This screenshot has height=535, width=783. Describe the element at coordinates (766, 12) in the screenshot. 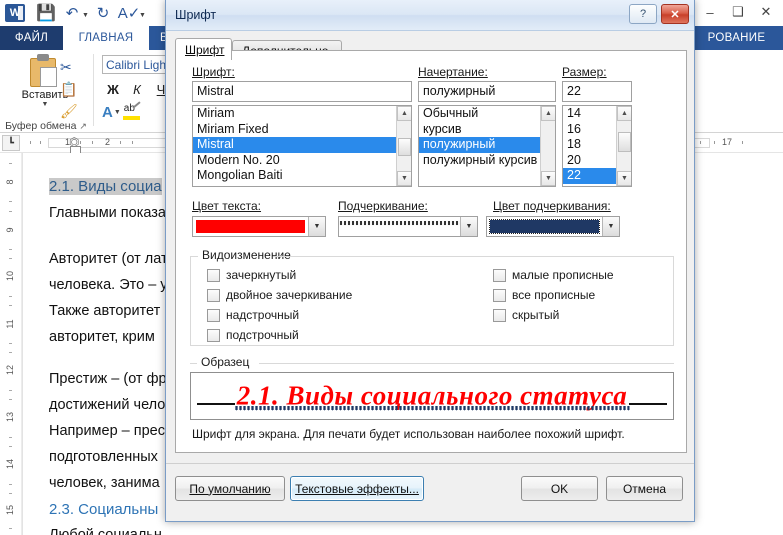

I see `close-icon: ✕` at that location.